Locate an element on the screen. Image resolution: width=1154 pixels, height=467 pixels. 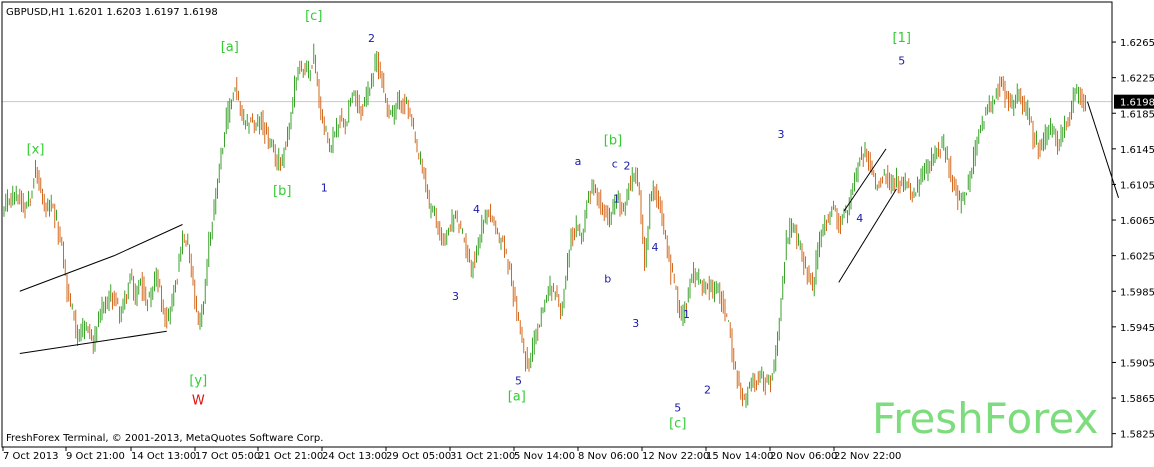
y-tick-label: 1.5825 is located at coordinates (1137, 435).